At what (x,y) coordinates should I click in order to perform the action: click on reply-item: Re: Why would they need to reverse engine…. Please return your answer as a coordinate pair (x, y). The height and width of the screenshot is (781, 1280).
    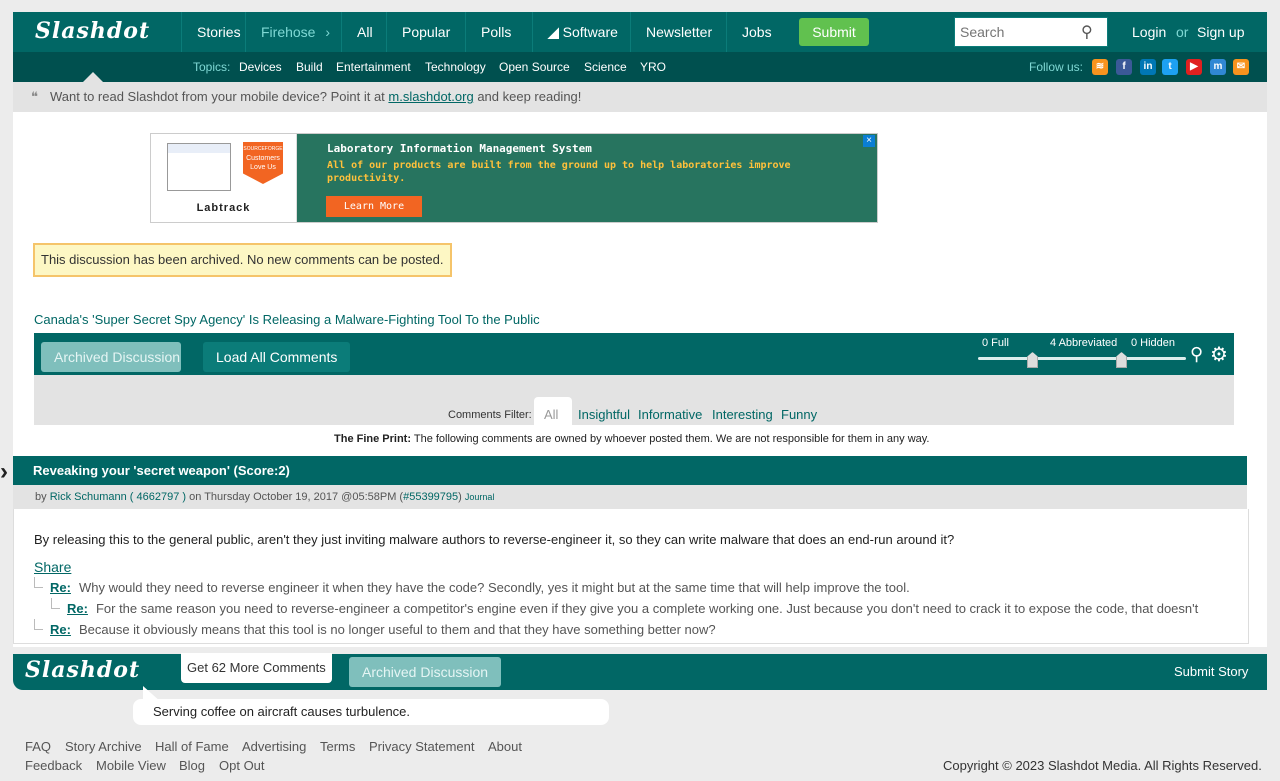
    Looking at the image, I should click on (480, 587).